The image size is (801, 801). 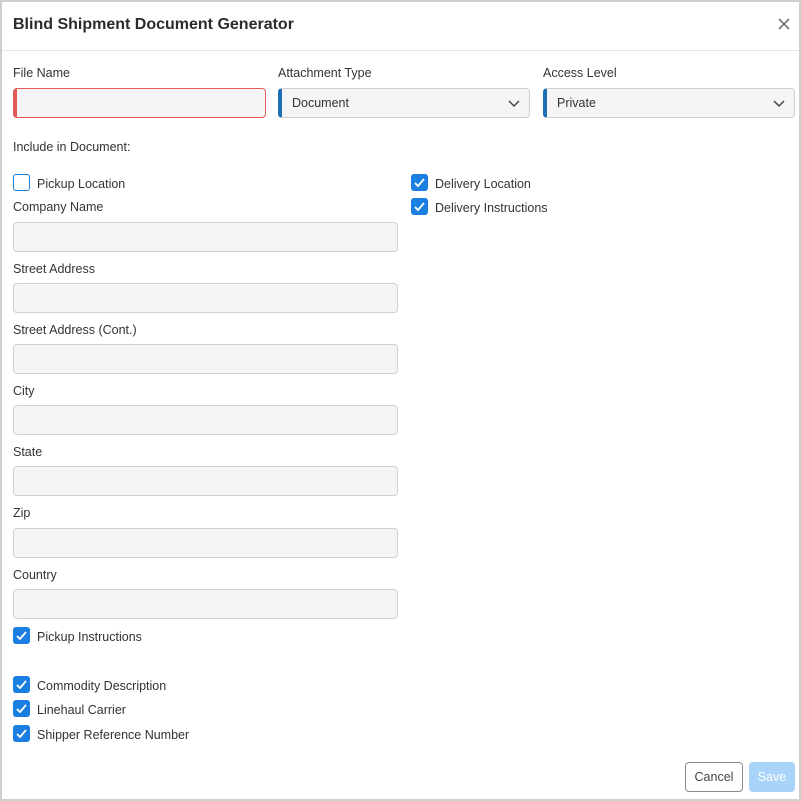 I want to click on delivery-instructions-label: Delivery Instructions, so click(x=491, y=208).